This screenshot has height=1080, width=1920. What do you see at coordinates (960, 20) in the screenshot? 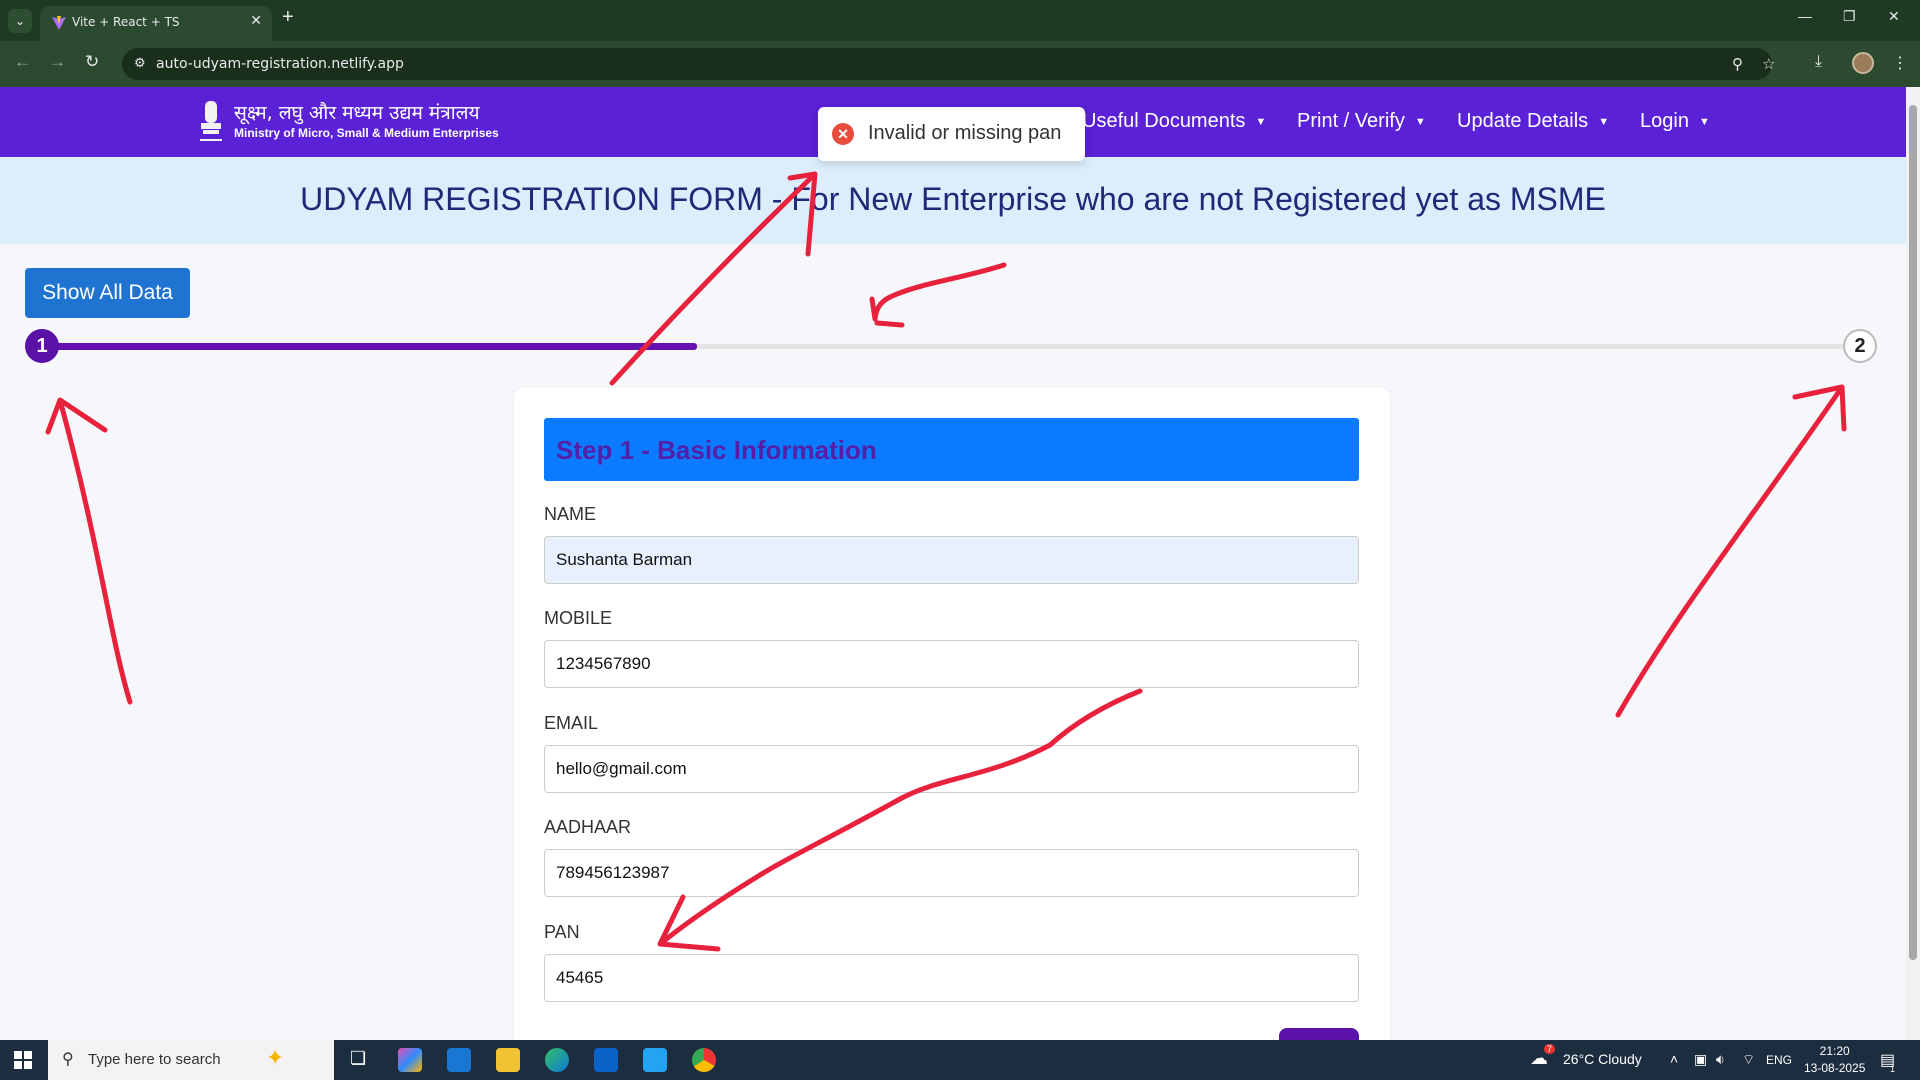
I see `browser-tab-bar: ⌄ Vite + React + TS ✕ + — ❐ ✕` at bounding box center [960, 20].